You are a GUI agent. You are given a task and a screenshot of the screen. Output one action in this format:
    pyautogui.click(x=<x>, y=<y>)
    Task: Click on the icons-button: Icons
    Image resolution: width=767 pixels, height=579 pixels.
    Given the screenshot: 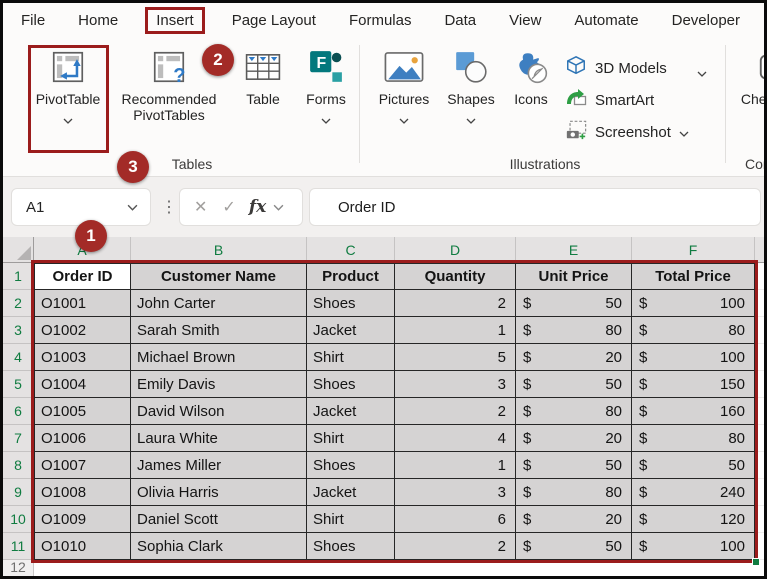 What is the action you would take?
    pyautogui.click(x=531, y=77)
    